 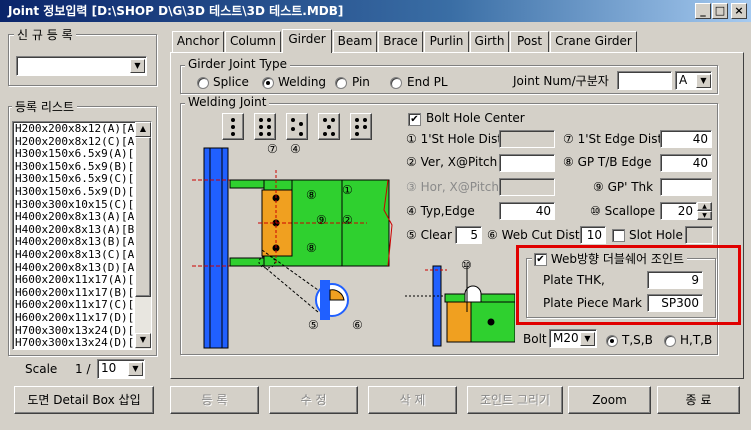 What do you see at coordinates (412, 400) in the screenshot?
I see `delete-button: 삭 제` at bounding box center [412, 400].